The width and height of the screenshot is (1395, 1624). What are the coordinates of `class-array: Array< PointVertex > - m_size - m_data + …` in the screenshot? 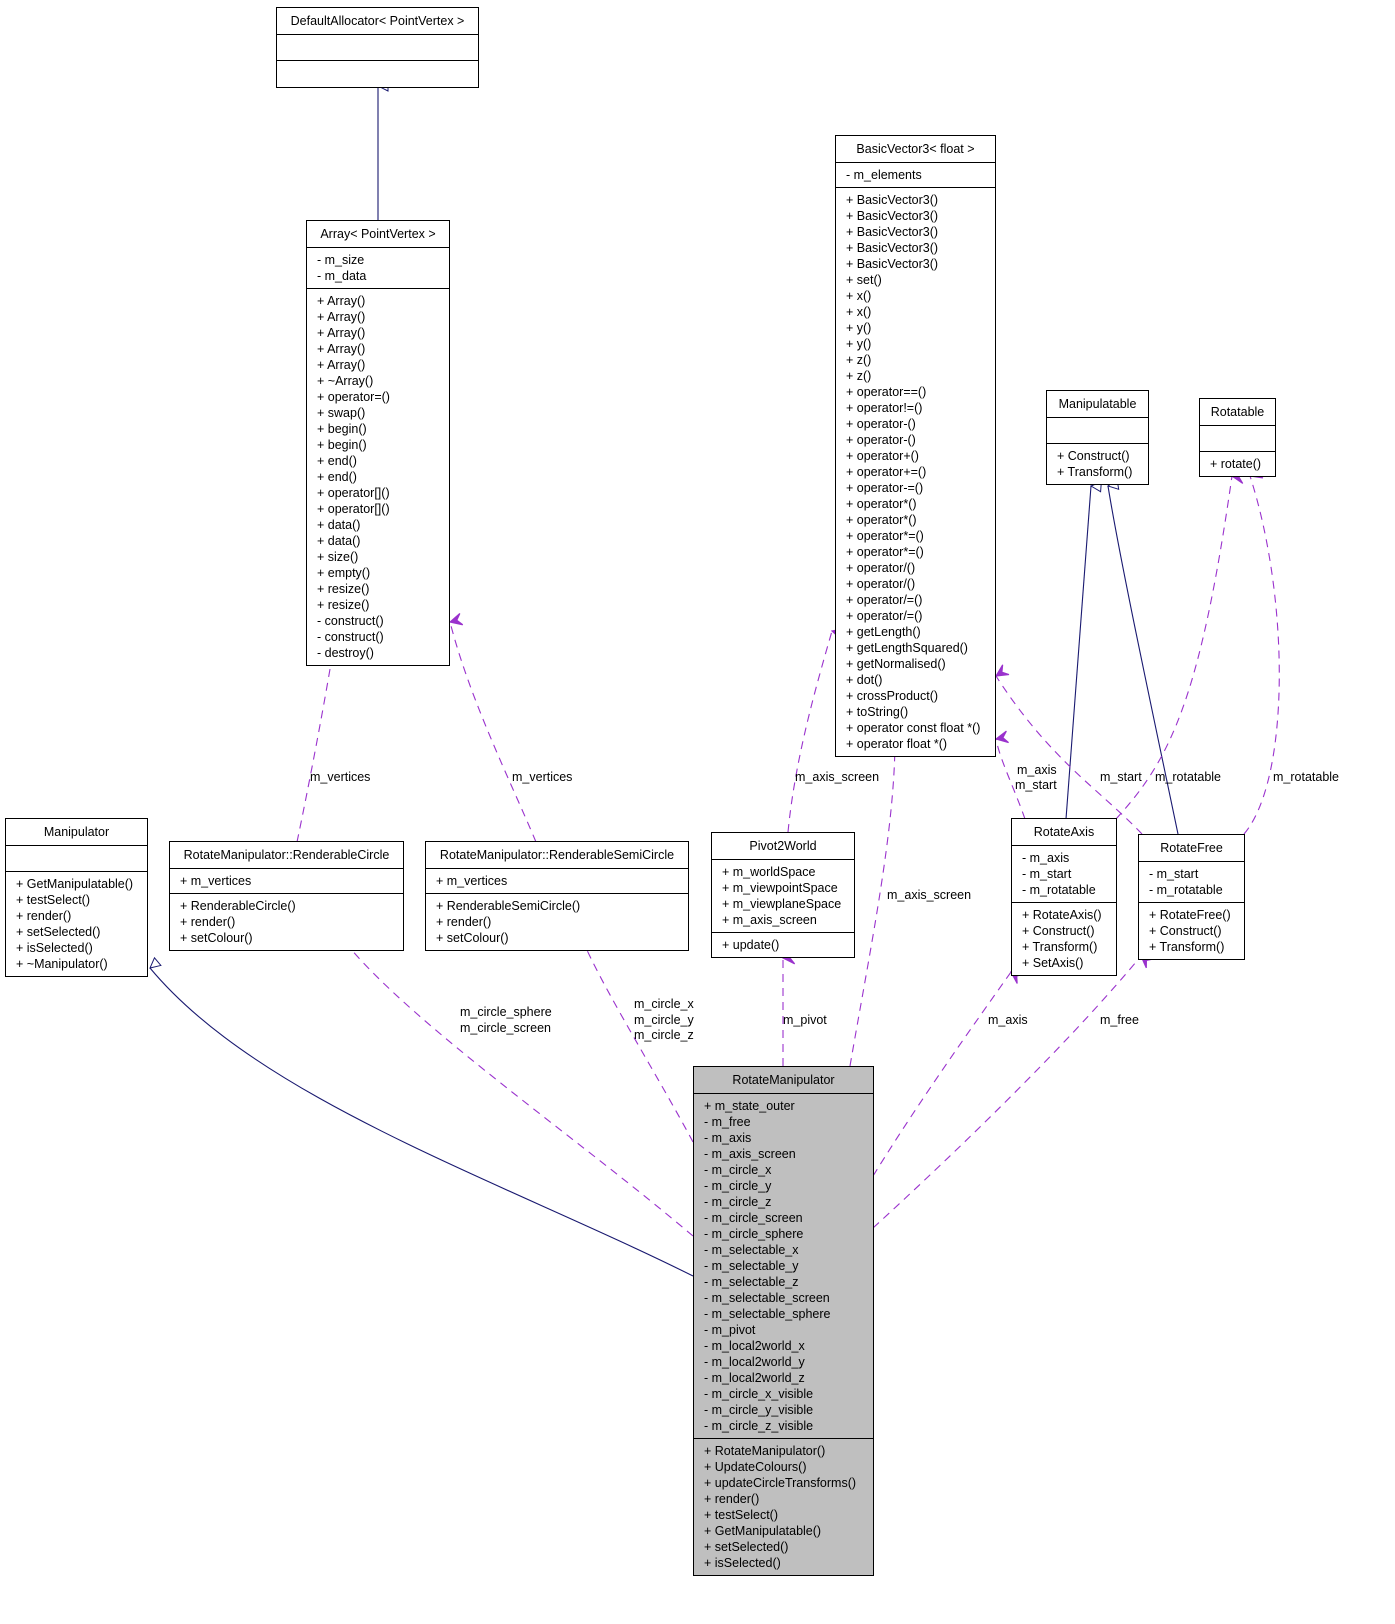 It's located at (378, 443).